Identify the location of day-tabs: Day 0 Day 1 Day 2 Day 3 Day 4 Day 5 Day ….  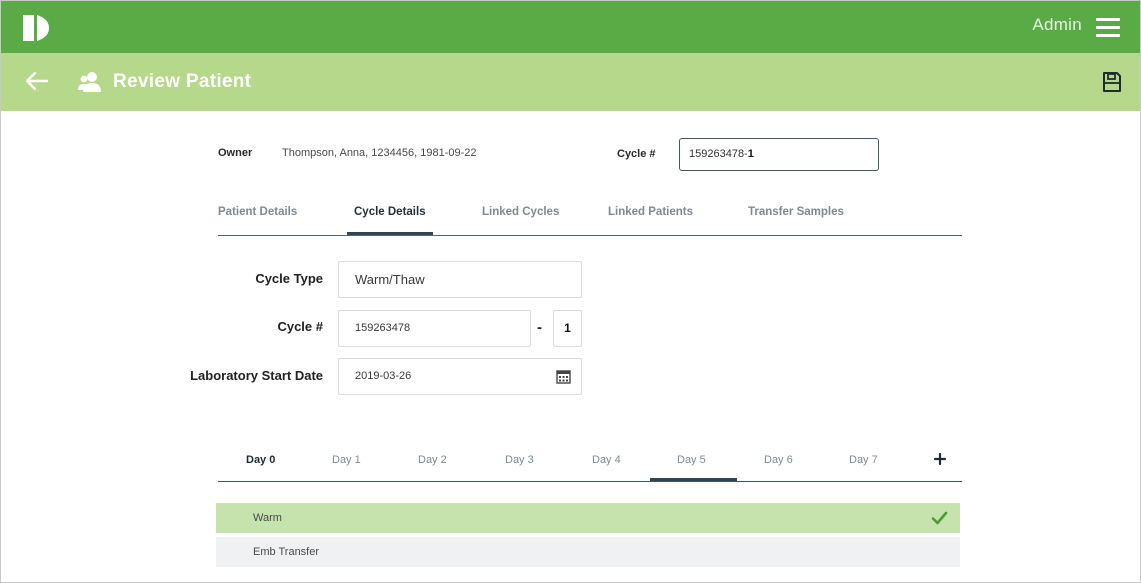
(590, 466).